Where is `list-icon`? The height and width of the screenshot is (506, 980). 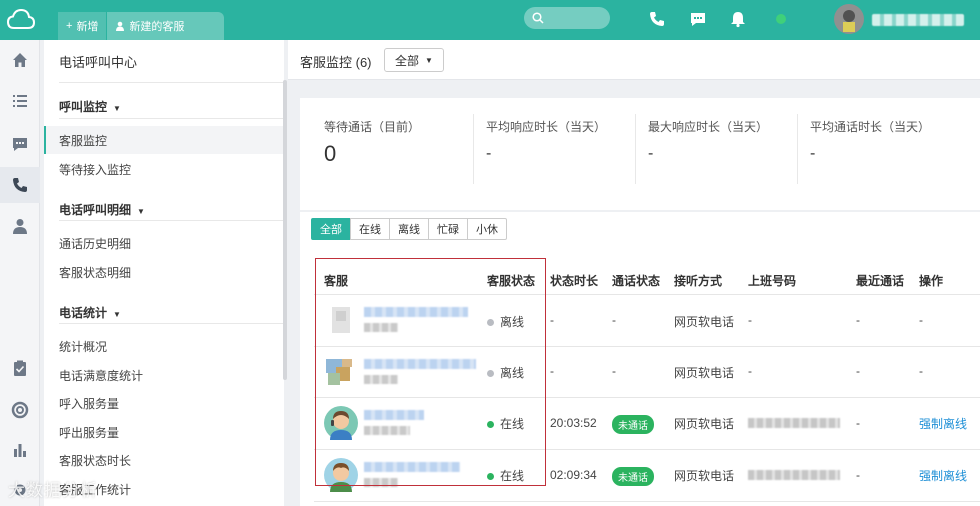
list-icon is located at coordinates (20, 101).